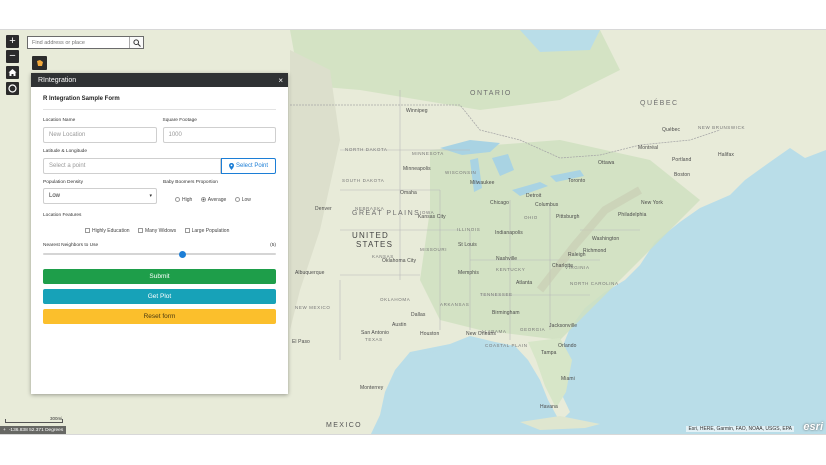  I want to click on plugin-icon, so click(39, 63).